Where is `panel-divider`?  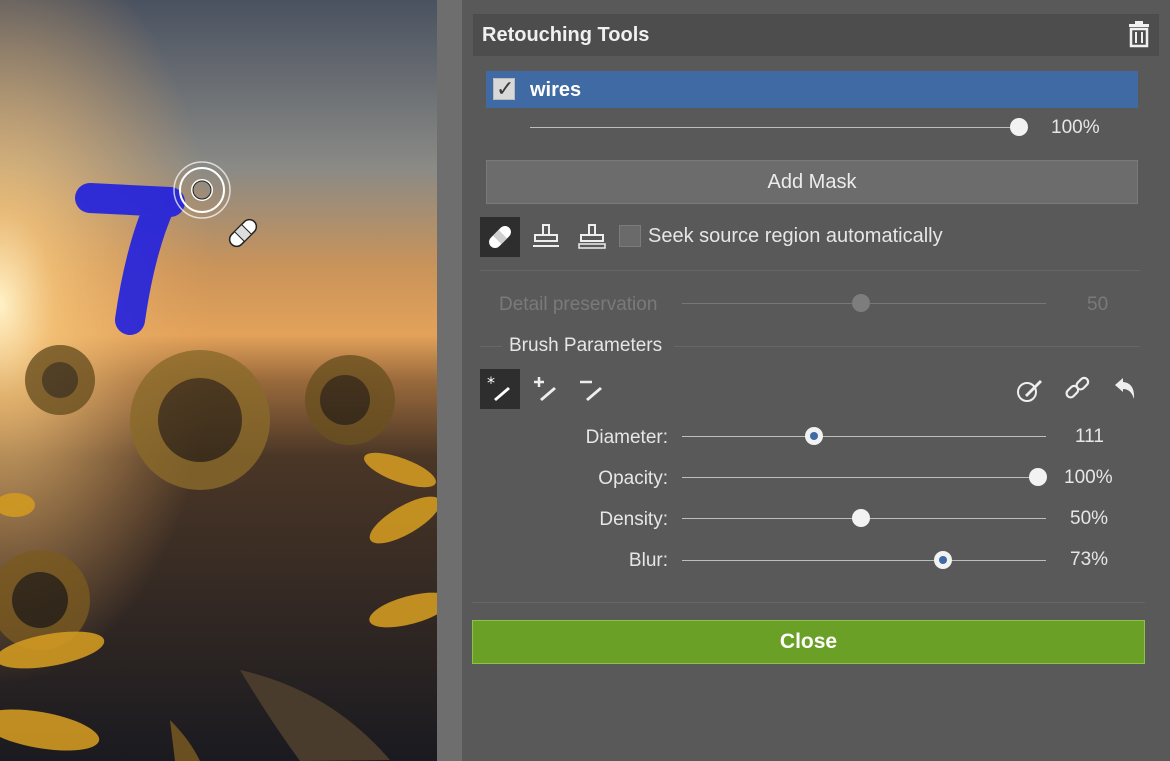
panel-divider is located at coordinates (449, 380).